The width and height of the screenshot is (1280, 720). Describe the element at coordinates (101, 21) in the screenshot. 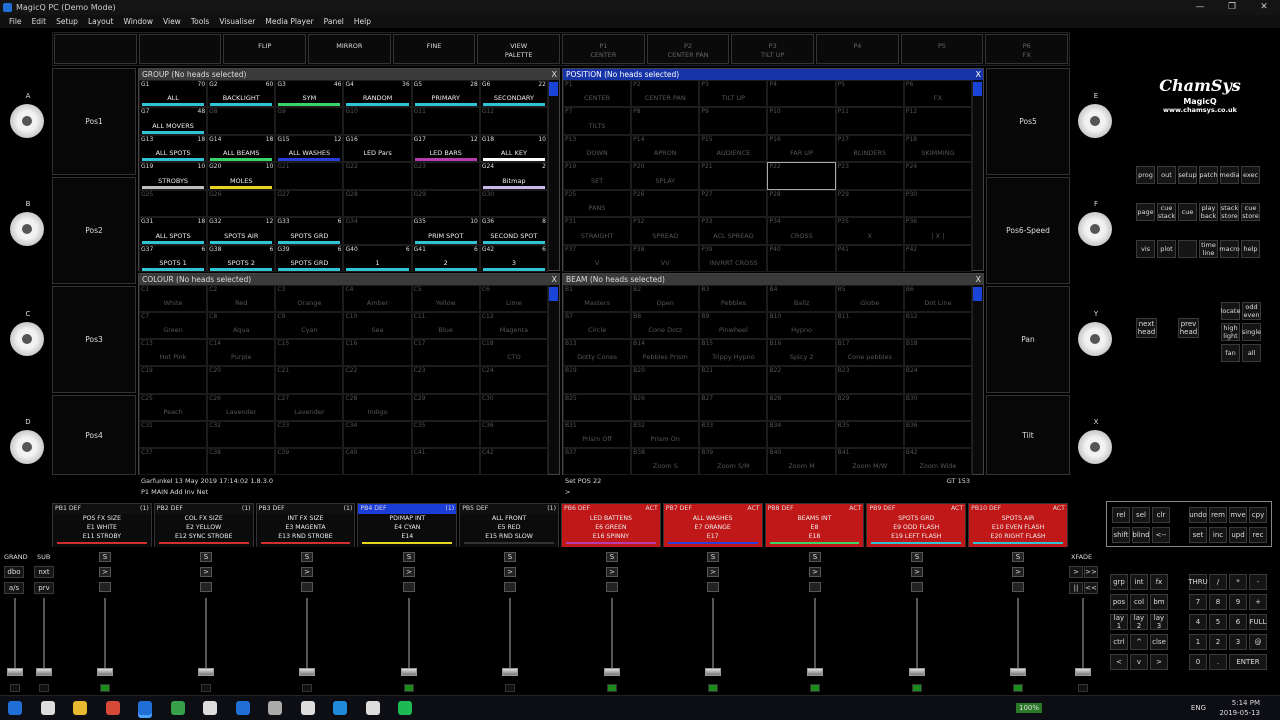

I see `menu-layout: Layout` at that location.